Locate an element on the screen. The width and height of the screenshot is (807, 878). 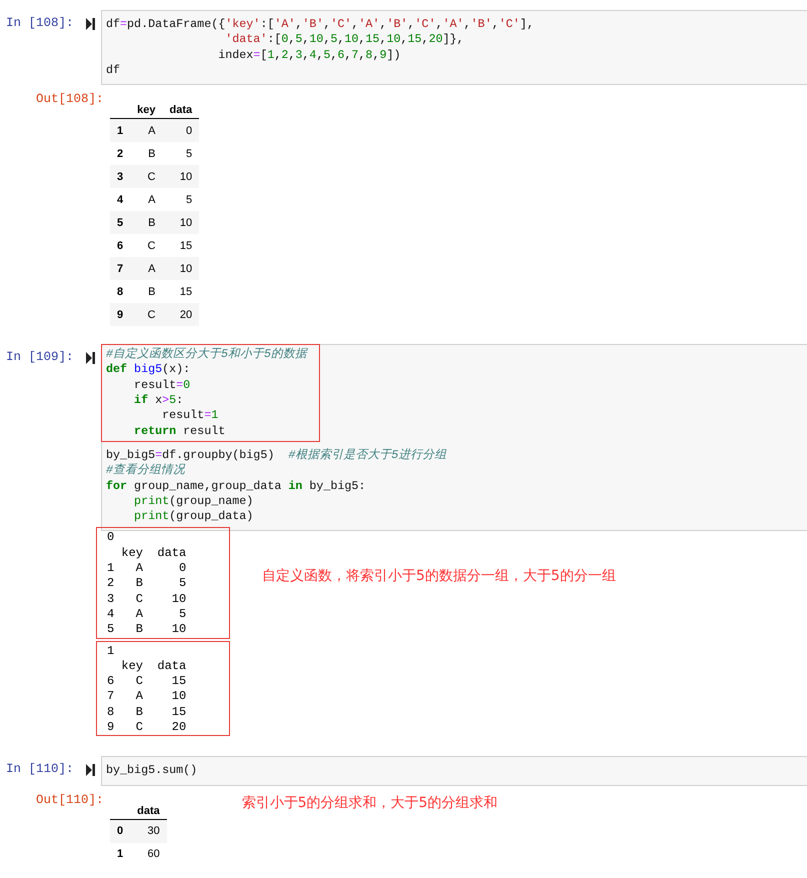
table-cell: 0 is located at coordinates (181, 130).